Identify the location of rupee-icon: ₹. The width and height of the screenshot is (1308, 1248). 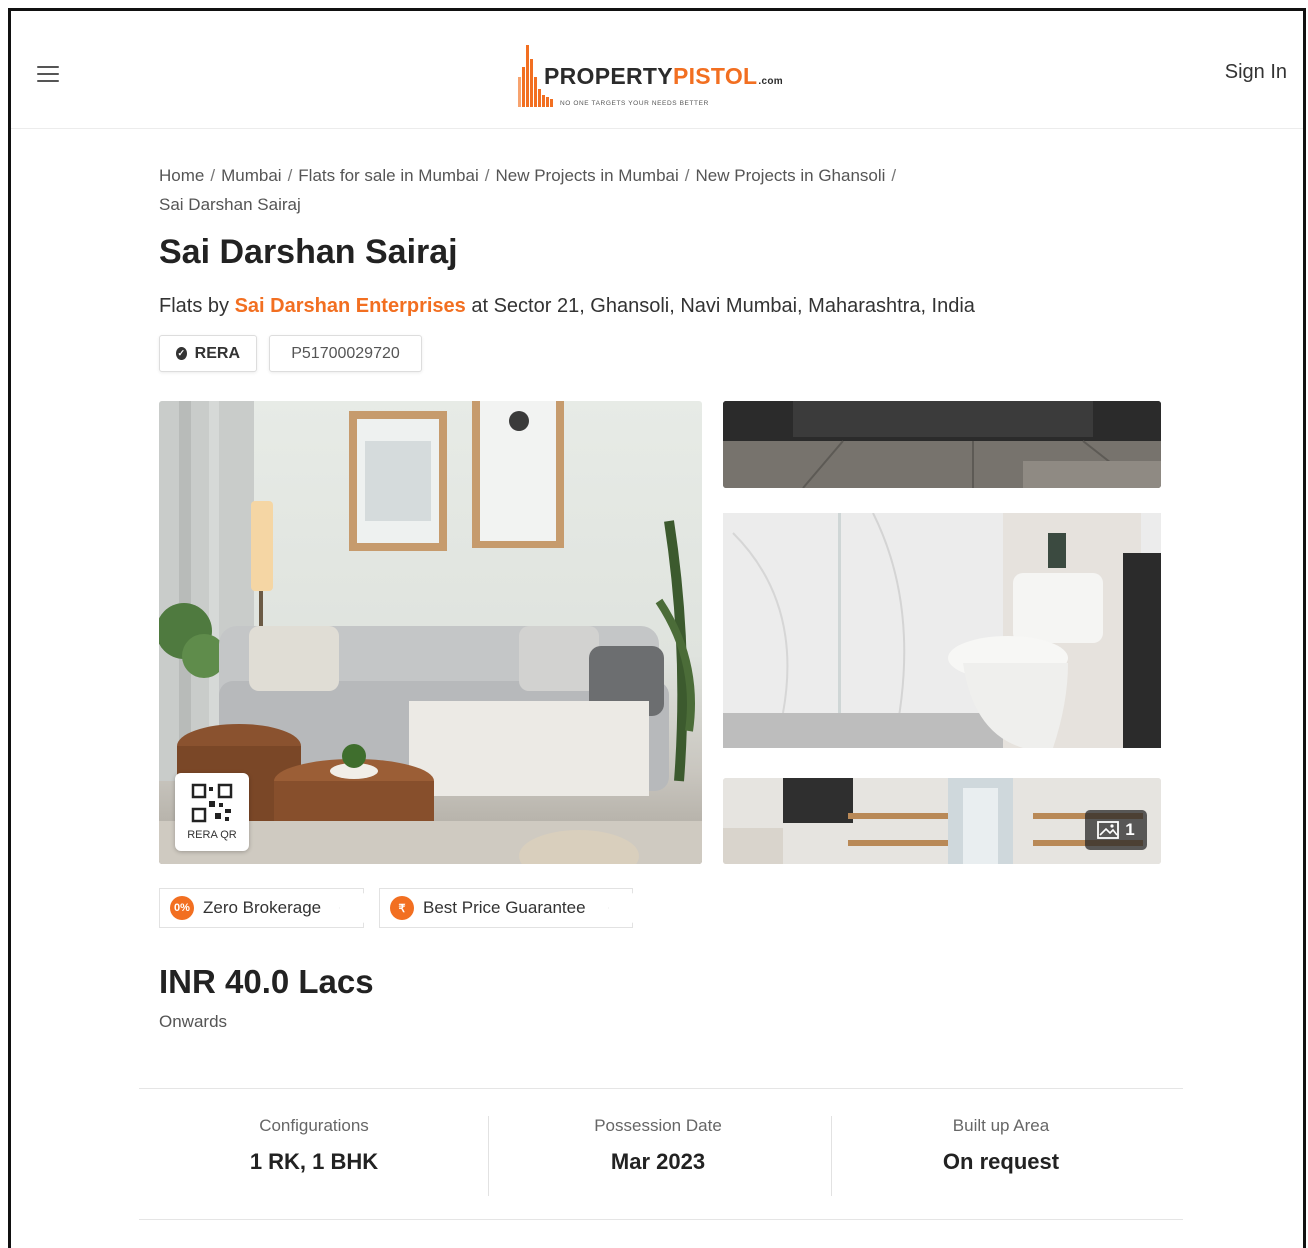
(402, 908).